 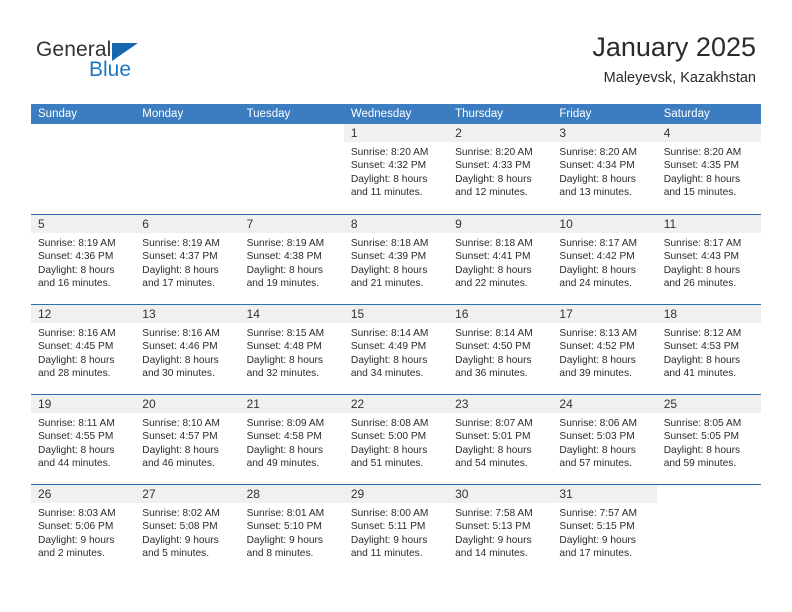 What do you see at coordinates (357, 314) in the screenshot?
I see `day-number: 15` at bounding box center [357, 314].